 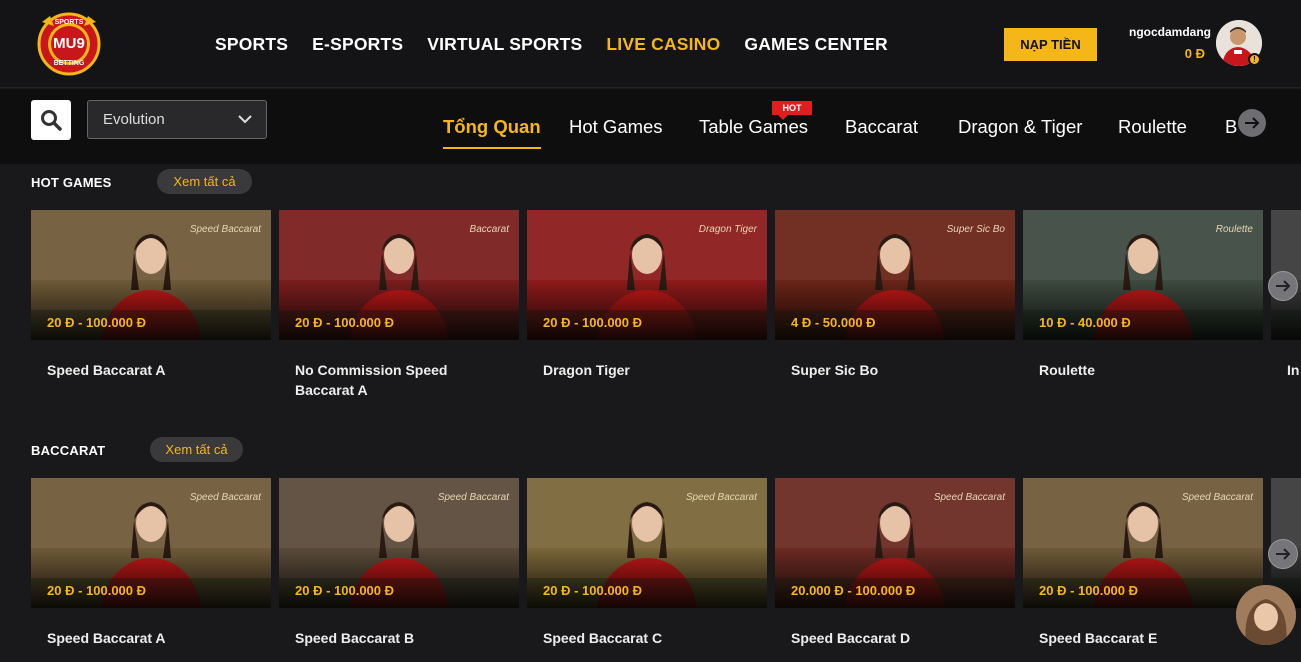 What do you see at coordinates (1231, 127) in the screenshot?
I see `tab-more: B` at bounding box center [1231, 127].